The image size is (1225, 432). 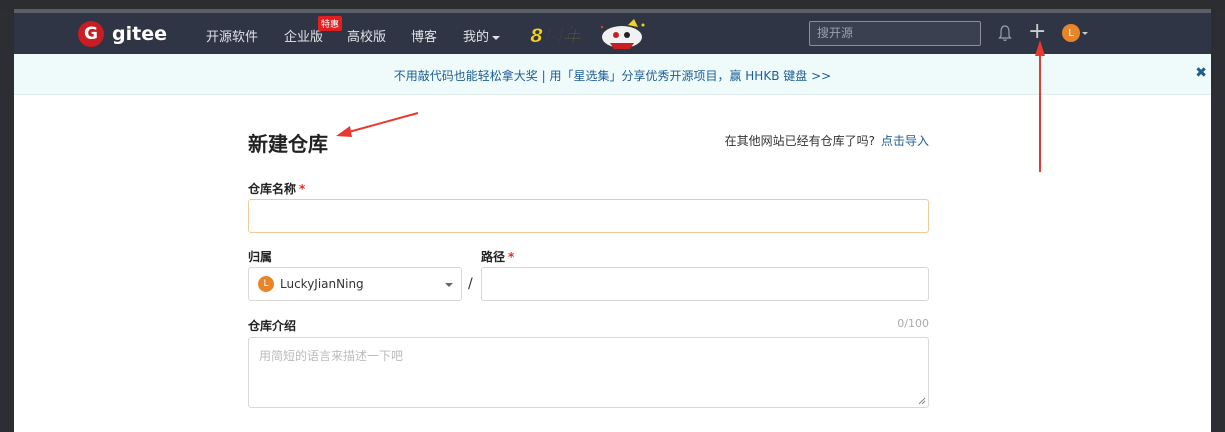 I want to click on create-plus-icon: +, so click(x=1037, y=32).